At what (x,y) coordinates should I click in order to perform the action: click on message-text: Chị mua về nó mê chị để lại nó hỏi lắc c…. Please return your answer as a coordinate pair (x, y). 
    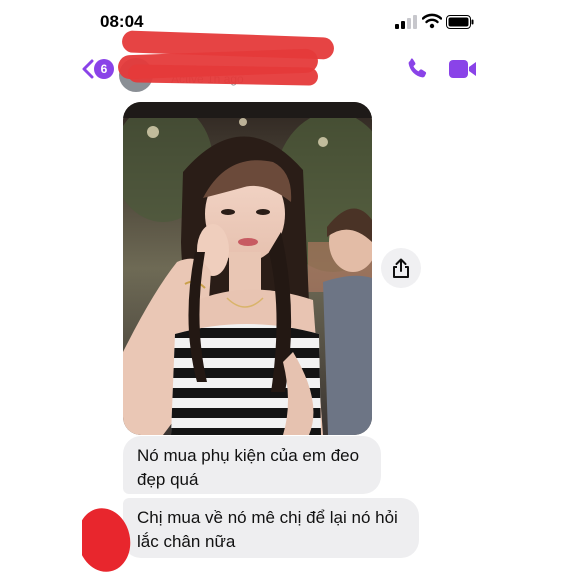
    Looking at the image, I should click on (267, 529).